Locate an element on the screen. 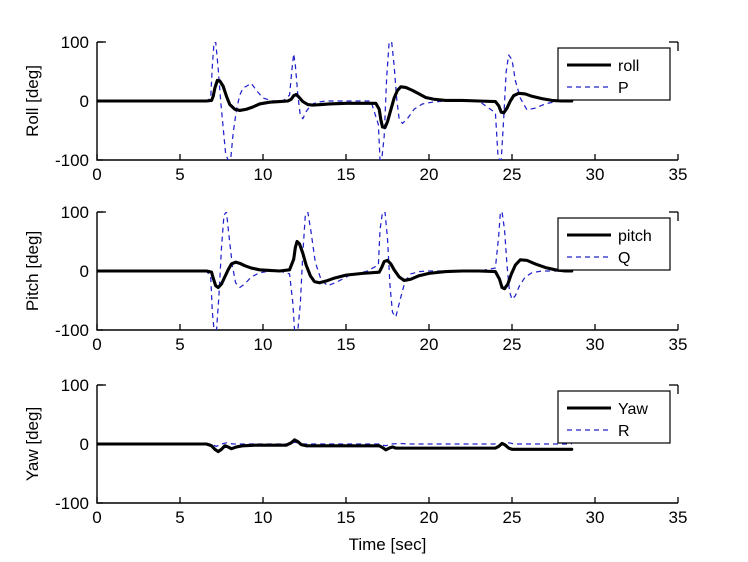  legend: roll P is located at coordinates (614, 74).